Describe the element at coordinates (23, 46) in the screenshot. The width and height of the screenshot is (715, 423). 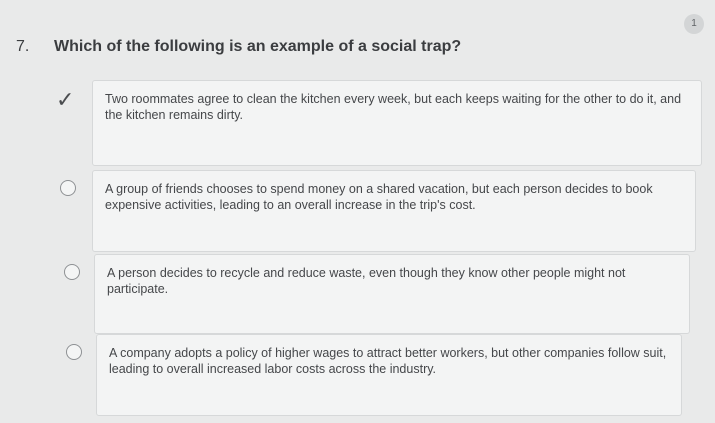
I see `question-number: 7.` at that location.